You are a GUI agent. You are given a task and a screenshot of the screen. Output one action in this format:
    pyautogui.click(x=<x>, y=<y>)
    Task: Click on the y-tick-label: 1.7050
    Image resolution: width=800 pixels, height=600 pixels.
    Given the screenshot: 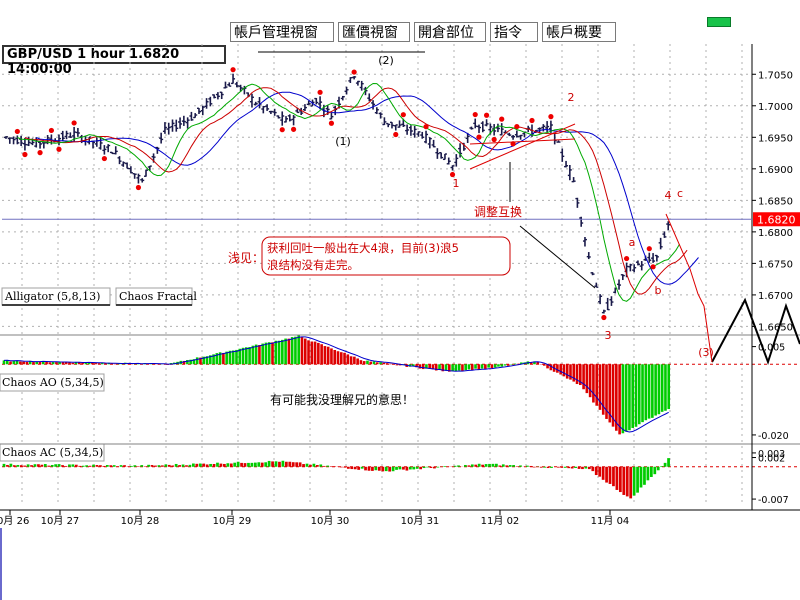 What is the action you would take?
    pyautogui.click(x=775, y=75)
    